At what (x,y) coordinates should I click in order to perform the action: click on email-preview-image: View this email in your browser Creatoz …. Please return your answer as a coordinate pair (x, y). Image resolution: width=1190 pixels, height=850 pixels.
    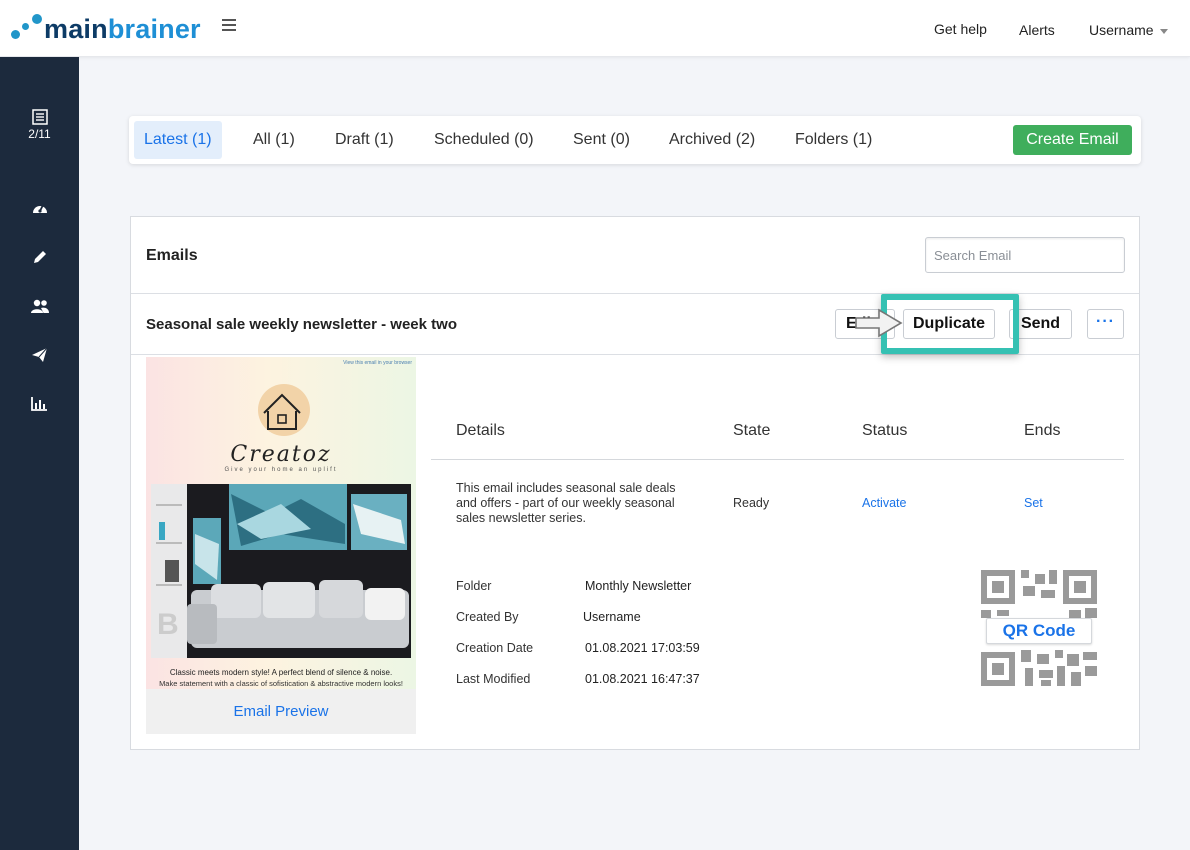
    Looking at the image, I should click on (281, 523).